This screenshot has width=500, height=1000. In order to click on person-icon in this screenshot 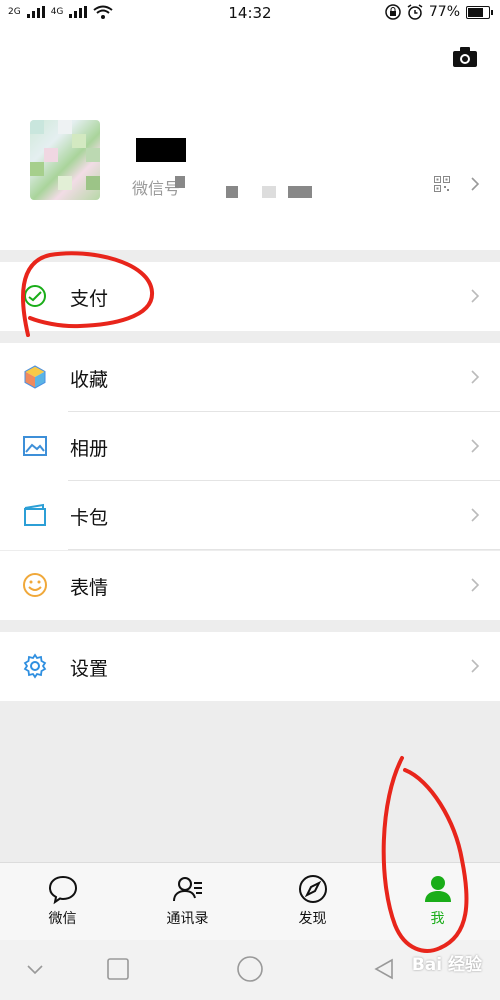, I will do `click(438, 889)`.